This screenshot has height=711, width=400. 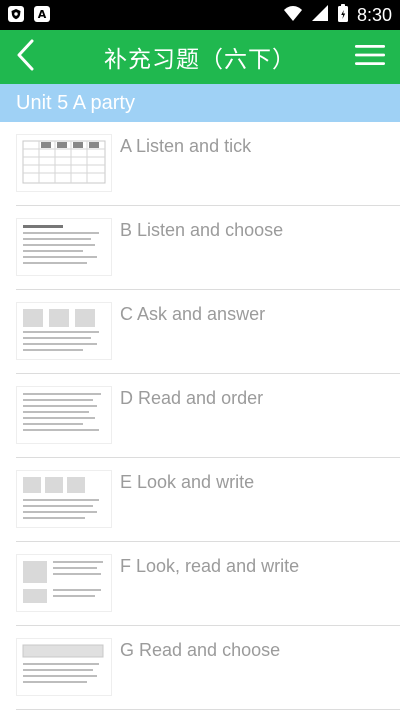 What do you see at coordinates (200, 103) in the screenshot?
I see `unit-header: Unit 5 A party` at bounding box center [200, 103].